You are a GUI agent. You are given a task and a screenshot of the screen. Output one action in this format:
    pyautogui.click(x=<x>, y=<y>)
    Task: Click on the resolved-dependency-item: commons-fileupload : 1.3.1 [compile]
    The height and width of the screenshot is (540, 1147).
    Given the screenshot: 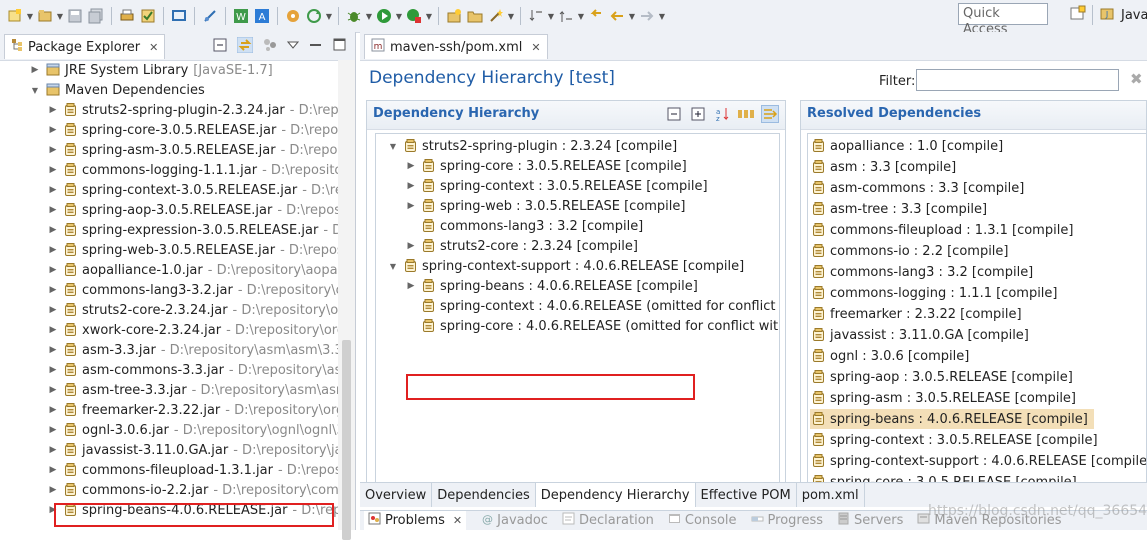 What is the action you would take?
    pyautogui.click(x=944, y=230)
    